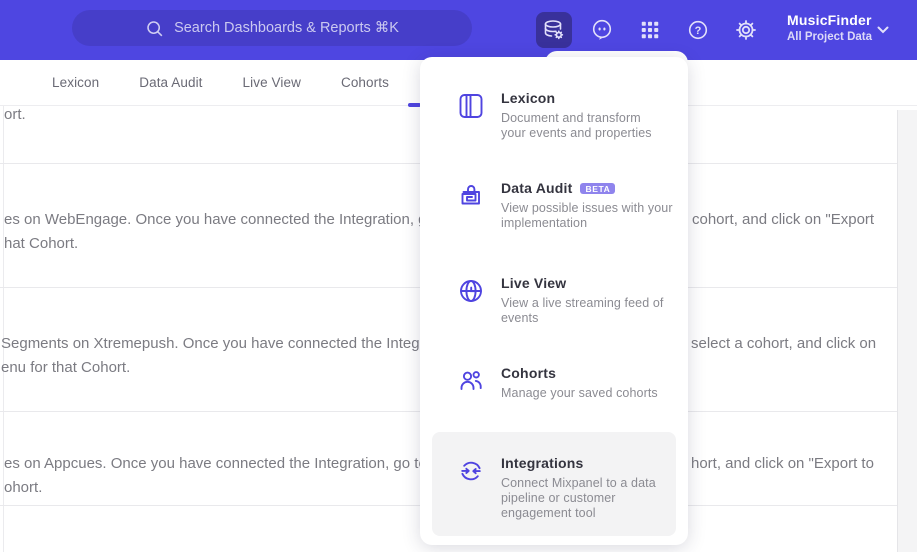 This screenshot has height=552, width=917. I want to click on beta-badge: BETA, so click(598, 188).